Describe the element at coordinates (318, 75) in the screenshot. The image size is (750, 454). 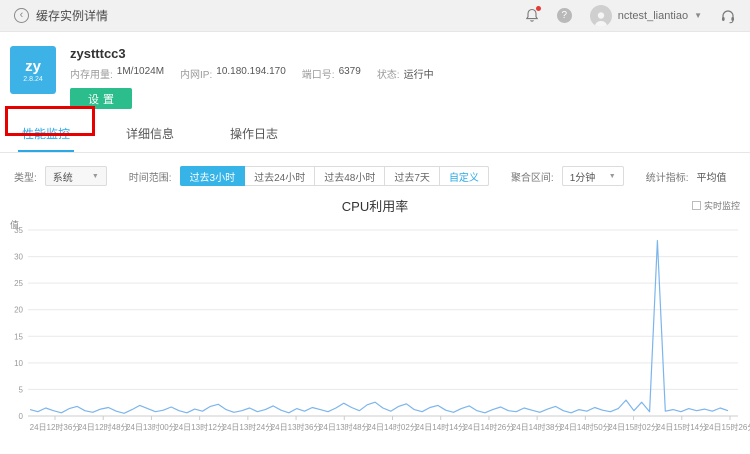
I see `instance-field-label: 端口号:` at that location.